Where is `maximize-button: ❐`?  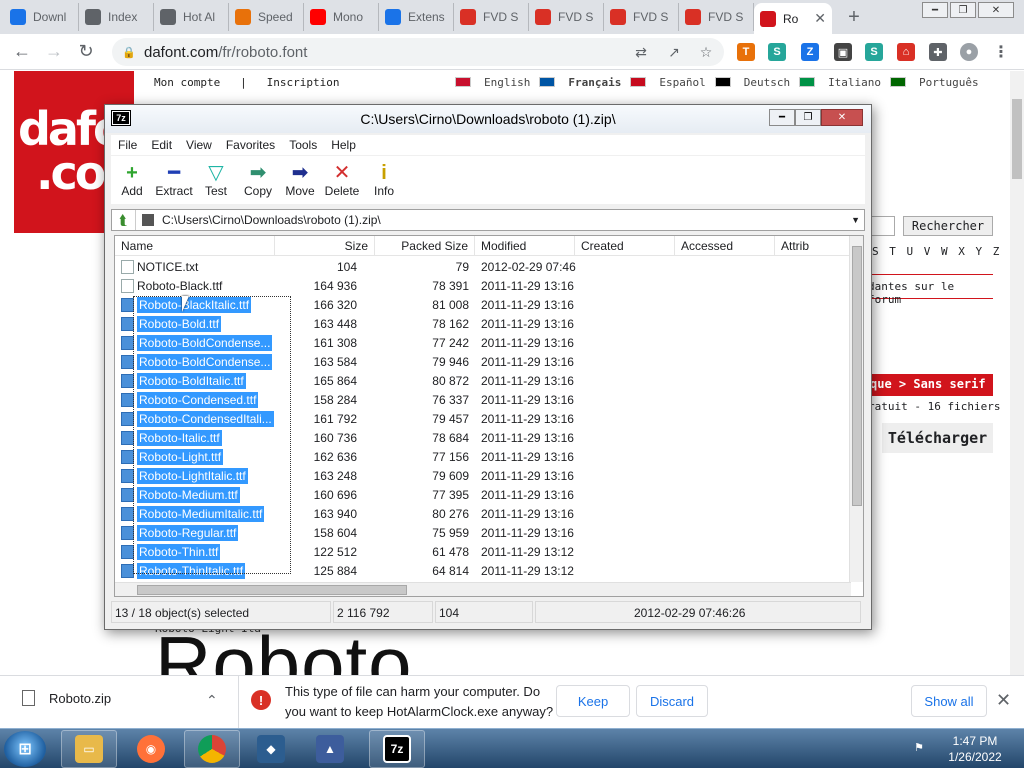 maximize-button: ❐ is located at coordinates (963, 10).